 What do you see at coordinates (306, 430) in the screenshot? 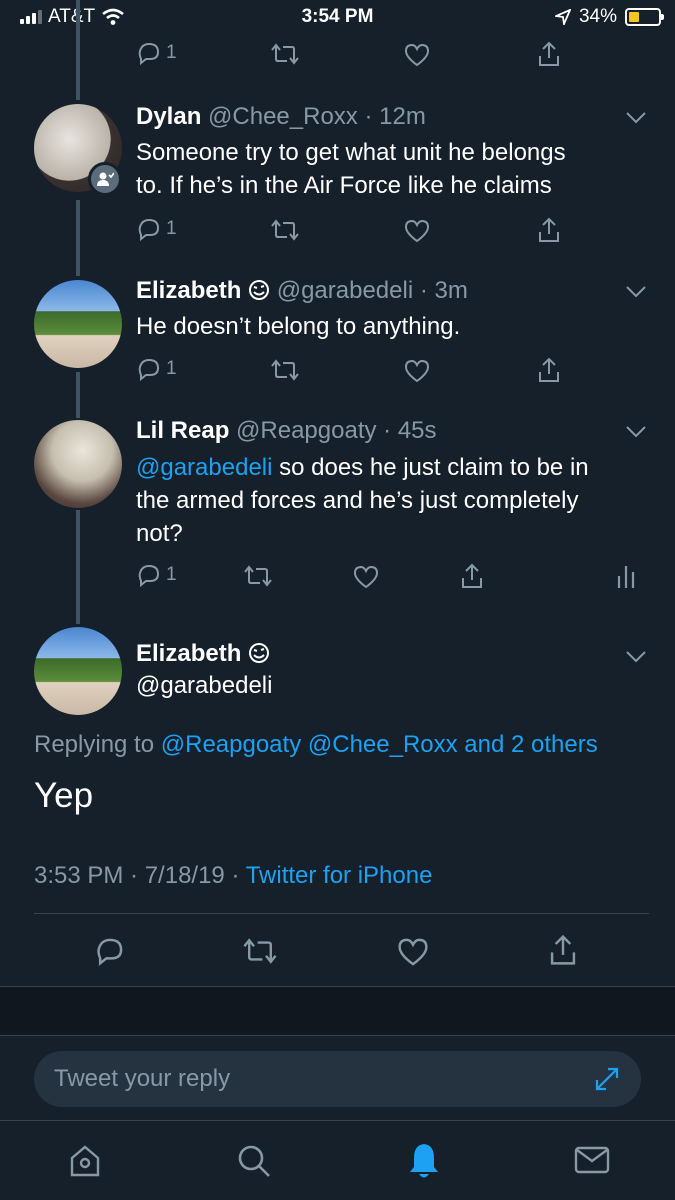
I see `username: @Reapgoaty` at bounding box center [306, 430].